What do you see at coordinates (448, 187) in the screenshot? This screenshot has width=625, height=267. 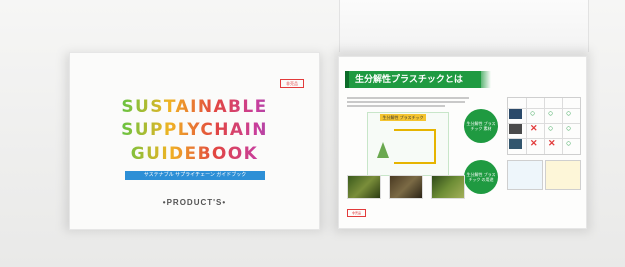 I see `plant-photo` at bounding box center [448, 187].